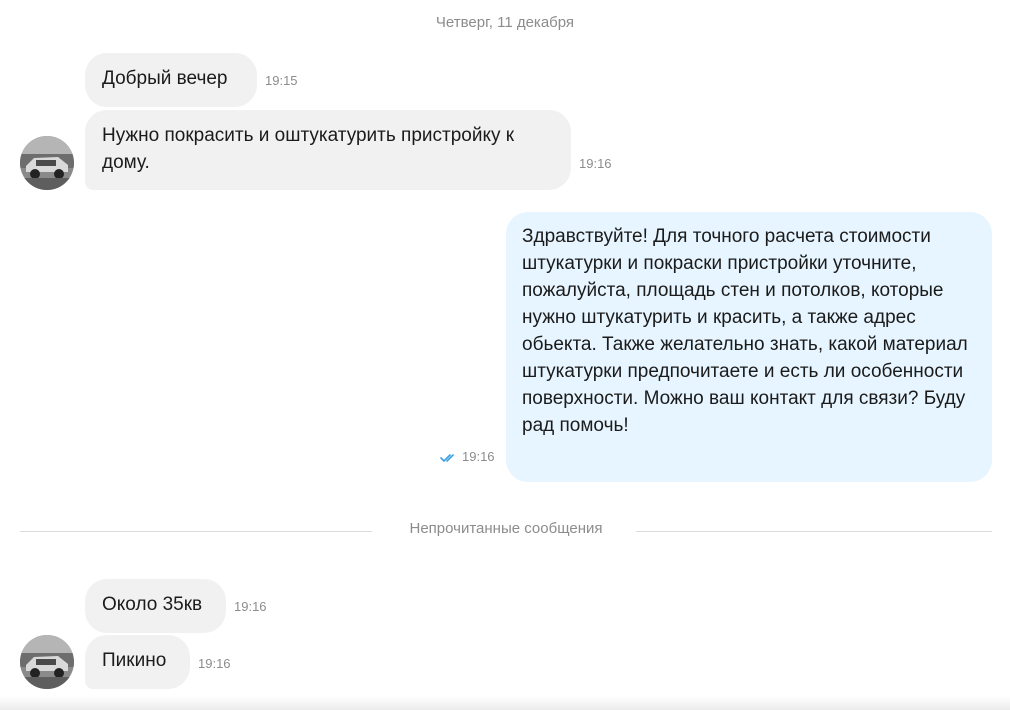  Describe the element at coordinates (505, 703) in the screenshot. I see `scroll-fade` at that location.